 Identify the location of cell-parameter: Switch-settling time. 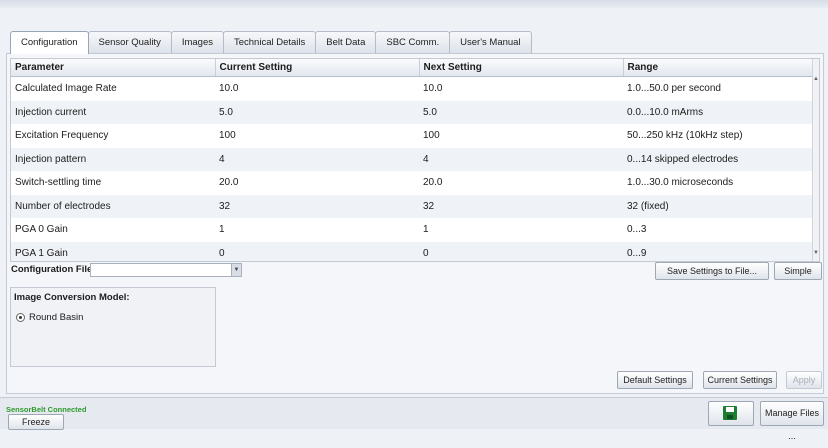
(58, 183).